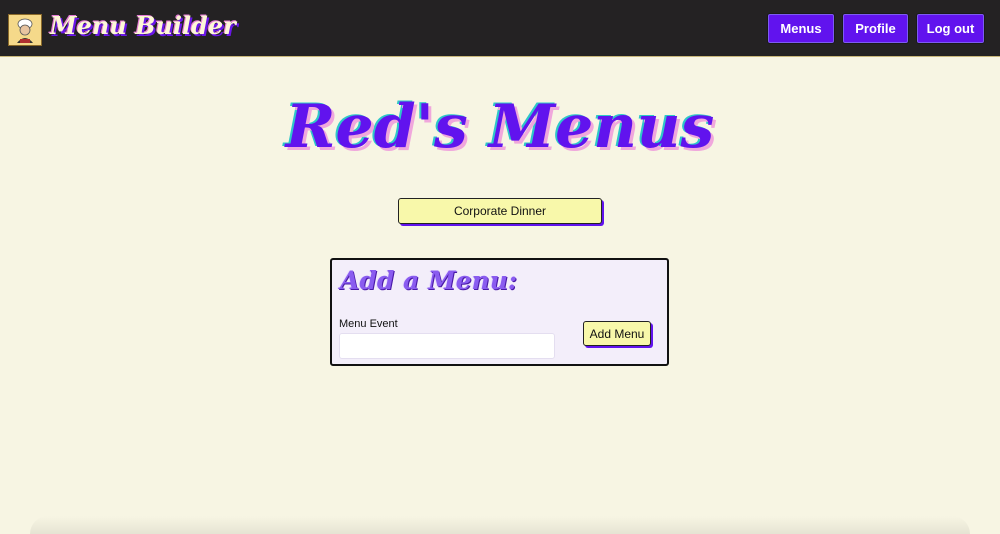  What do you see at coordinates (25, 30) in the screenshot?
I see `chef-avatar-icon` at bounding box center [25, 30].